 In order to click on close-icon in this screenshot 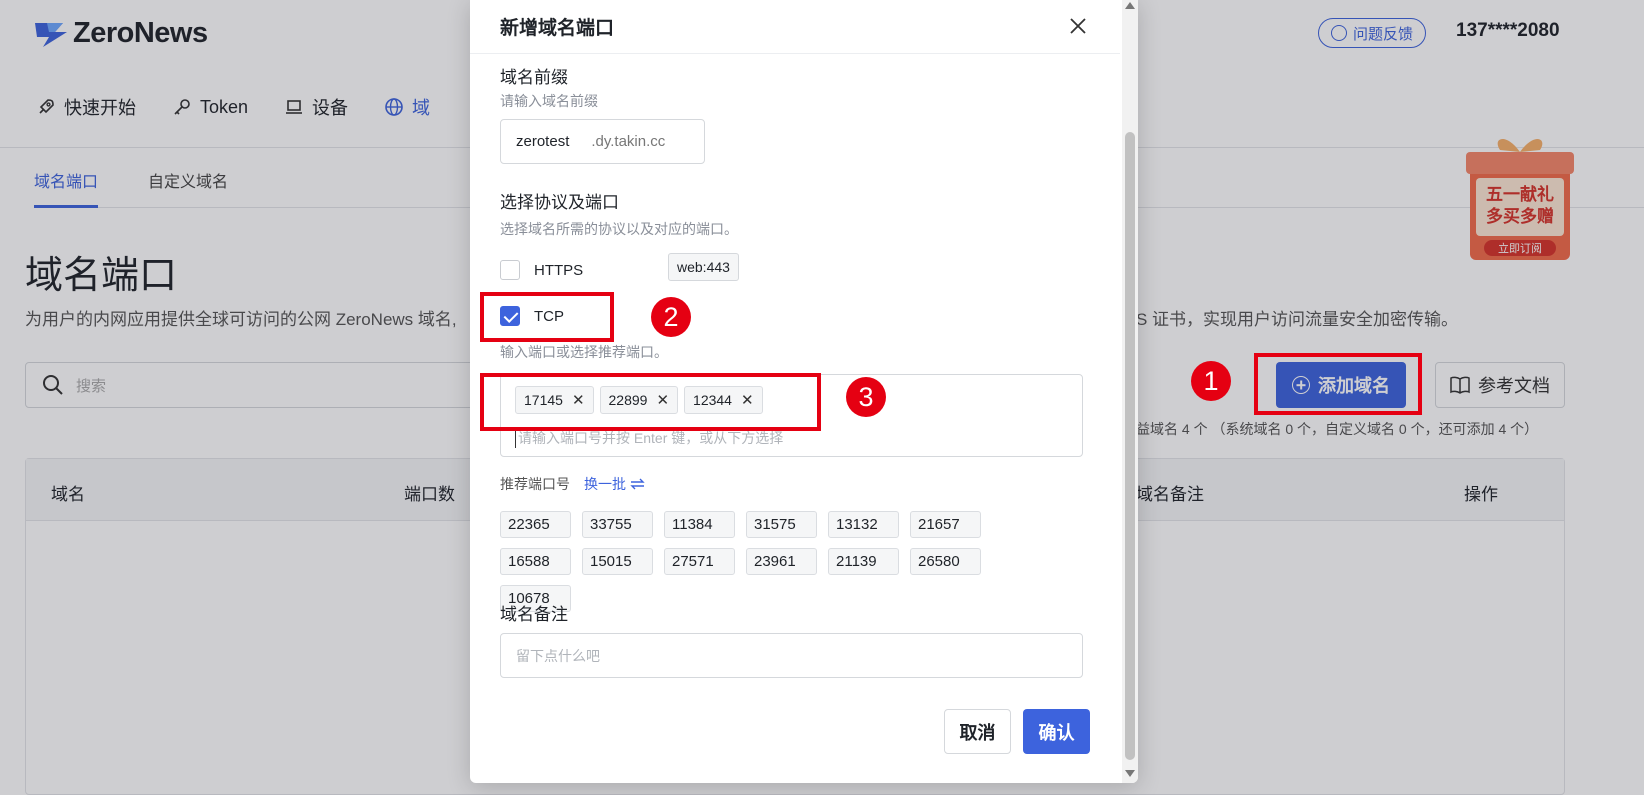, I will do `click(1078, 26)`.